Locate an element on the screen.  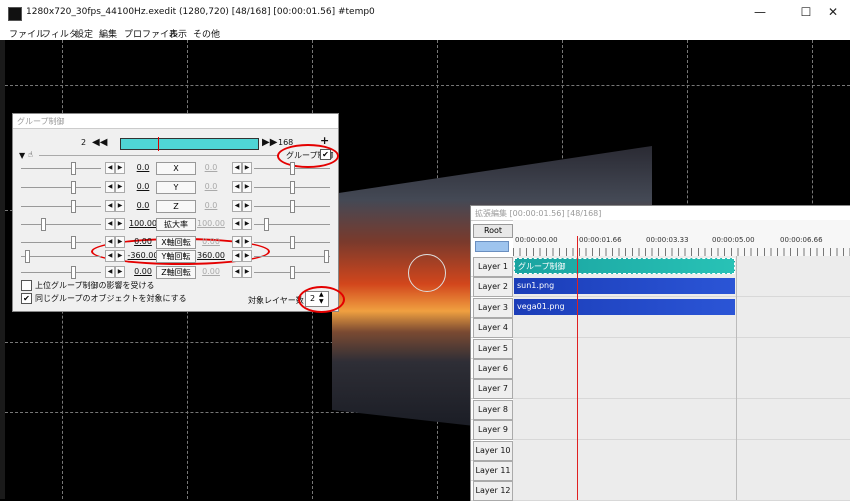
menu-filter: フィルタ is located at coordinates (60, 33).